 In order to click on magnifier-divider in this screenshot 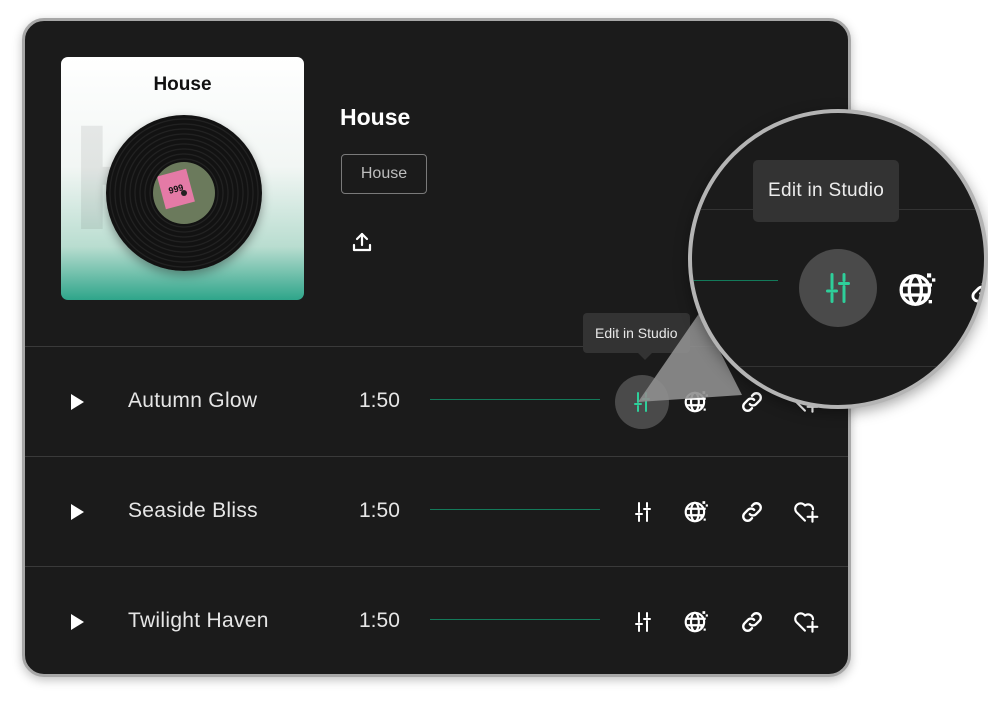, I will do `click(838, 366)`.